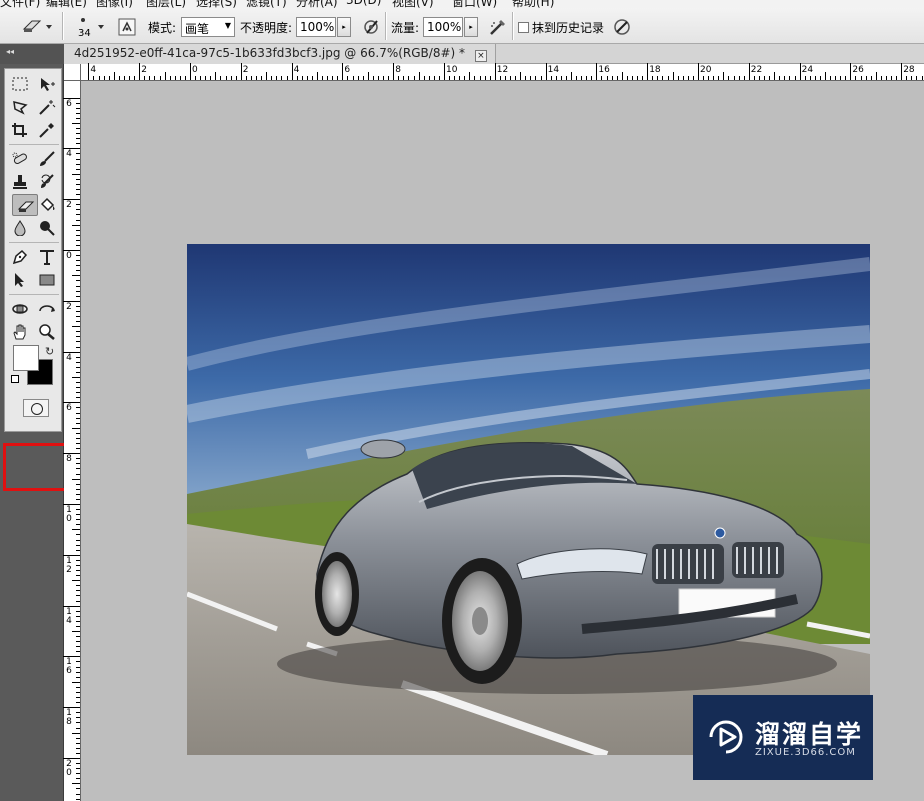  Describe the element at coordinates (47, 84) in the screenshot. I see `move-tool` at that location.